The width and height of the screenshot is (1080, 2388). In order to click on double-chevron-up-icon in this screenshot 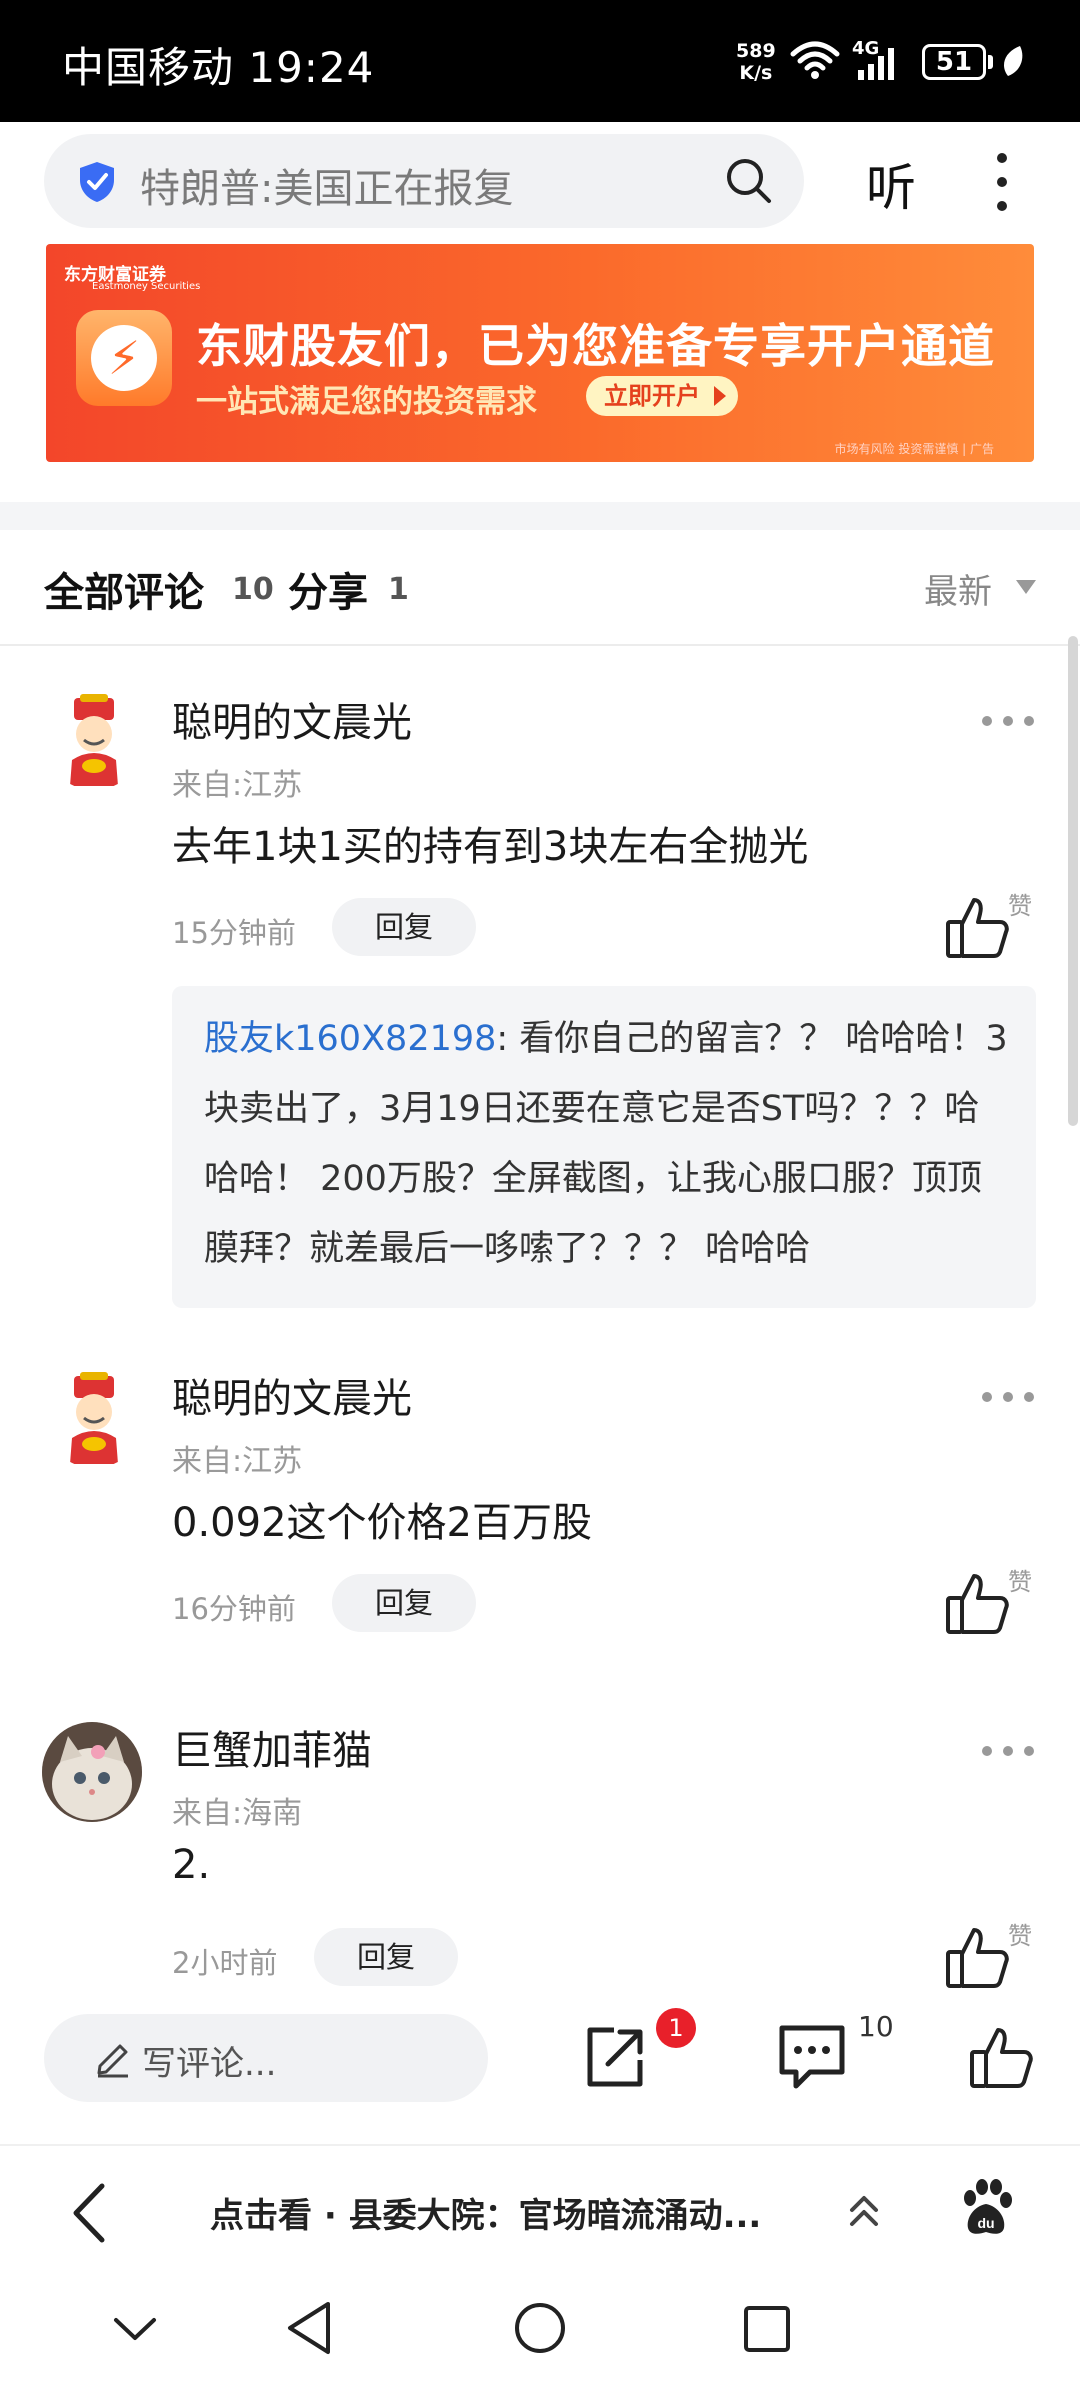, I will do `click(864, 2212)`.